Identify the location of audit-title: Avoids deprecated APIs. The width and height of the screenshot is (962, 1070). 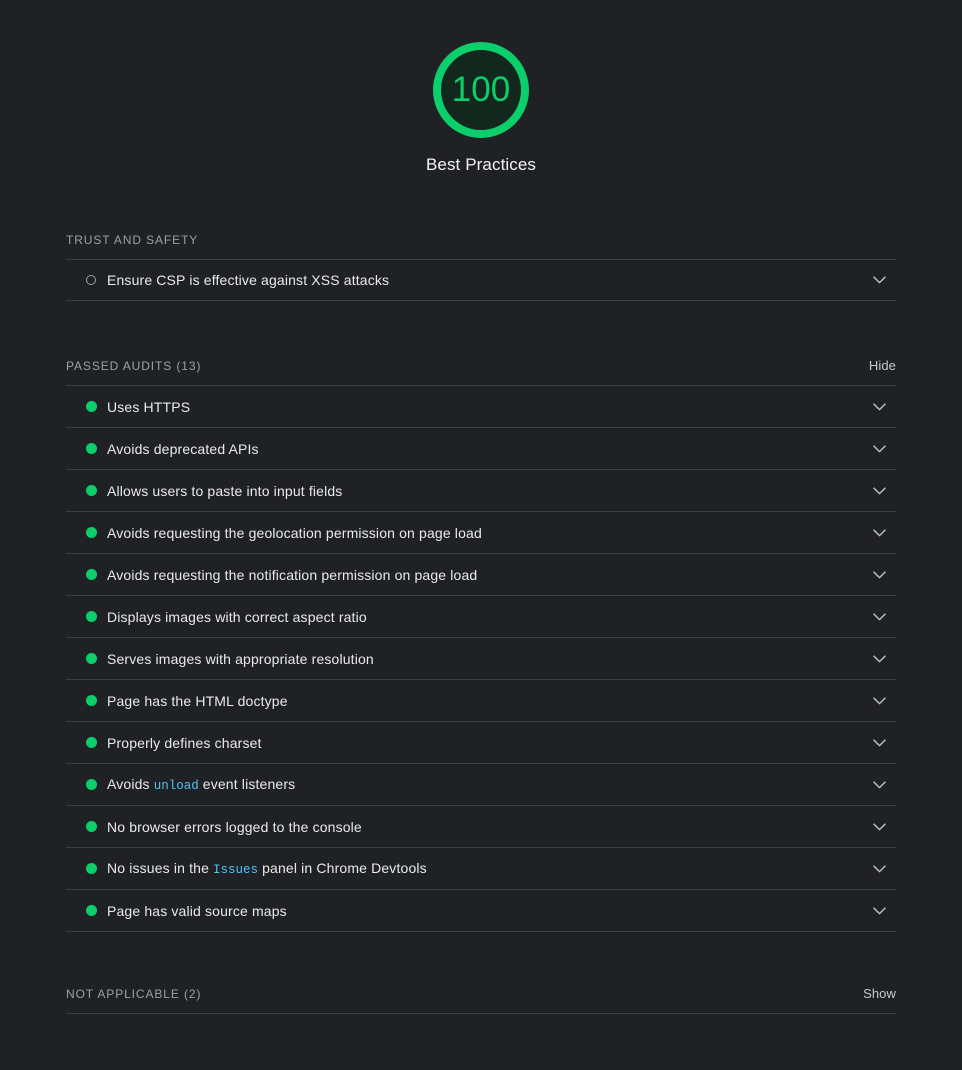
(183, 448).